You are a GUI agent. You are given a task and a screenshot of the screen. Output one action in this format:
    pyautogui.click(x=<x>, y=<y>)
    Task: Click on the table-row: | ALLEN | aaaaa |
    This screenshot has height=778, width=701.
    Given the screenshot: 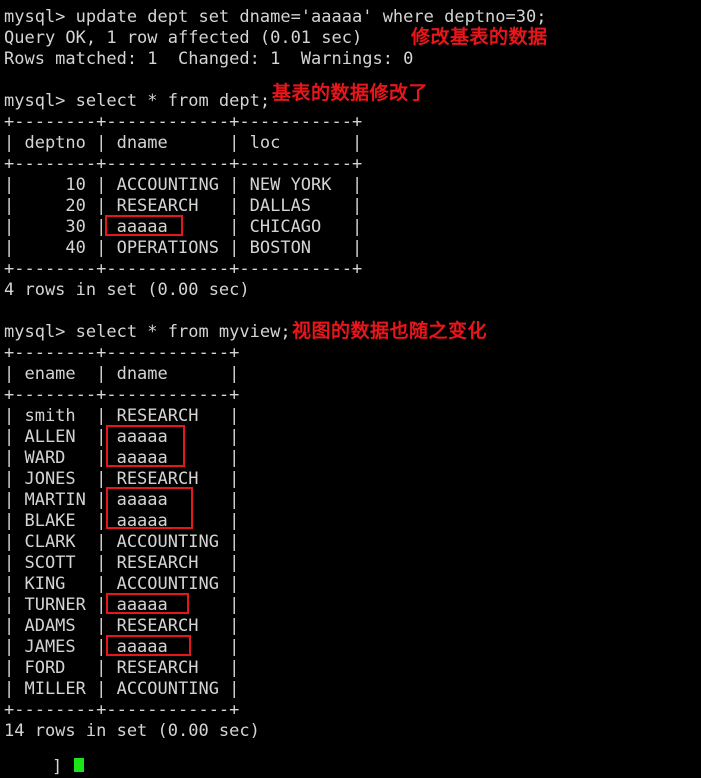 What is the action you would take?
    pyautogui.click(x=122, y=437)
    